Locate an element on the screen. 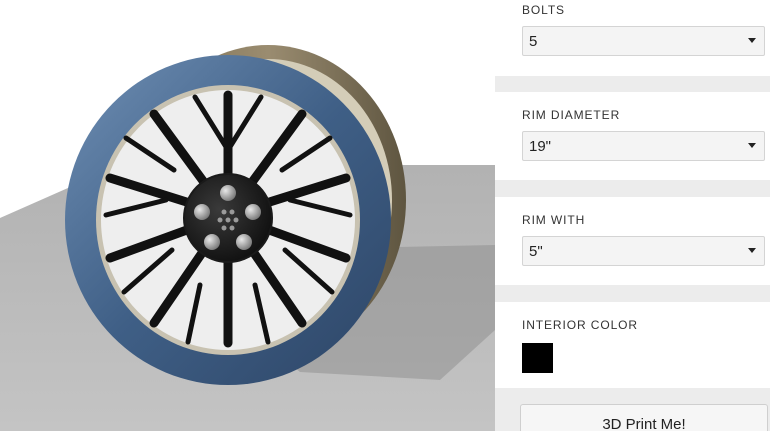 This screenshot has height=431, width=770. rim-width-section: RIM WITH 5" is located at coordinates (632, 241).